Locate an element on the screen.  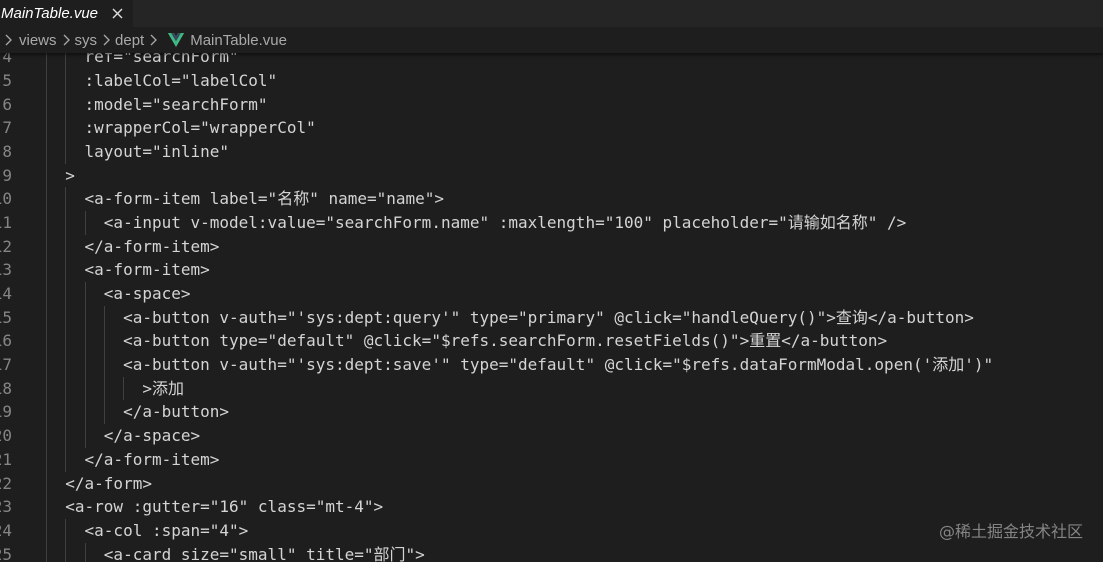
line-text: <a-row :gutter="16" class="mt-4"> is located at coordinates (214, 507).